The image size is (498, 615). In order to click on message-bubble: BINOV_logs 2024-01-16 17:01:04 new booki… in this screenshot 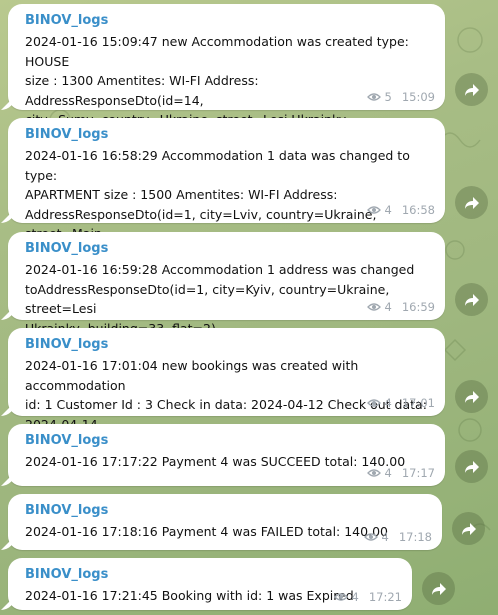, I will do `click(226, 380)`.